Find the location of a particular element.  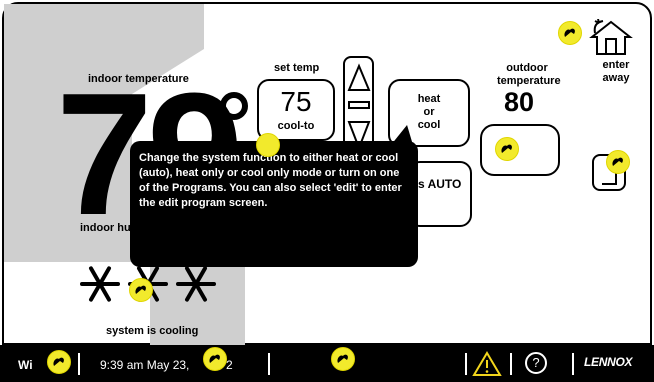

outdoor-temperature-label: outdoor temperature is located at coordinates (529, 74).